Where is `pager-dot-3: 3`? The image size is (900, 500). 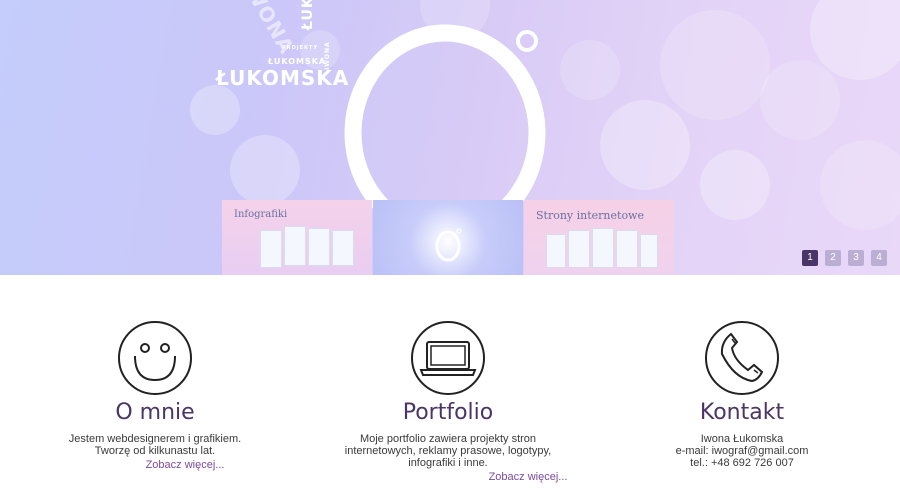 pager-dot-3: 3 is located at coordinates (856, 258).